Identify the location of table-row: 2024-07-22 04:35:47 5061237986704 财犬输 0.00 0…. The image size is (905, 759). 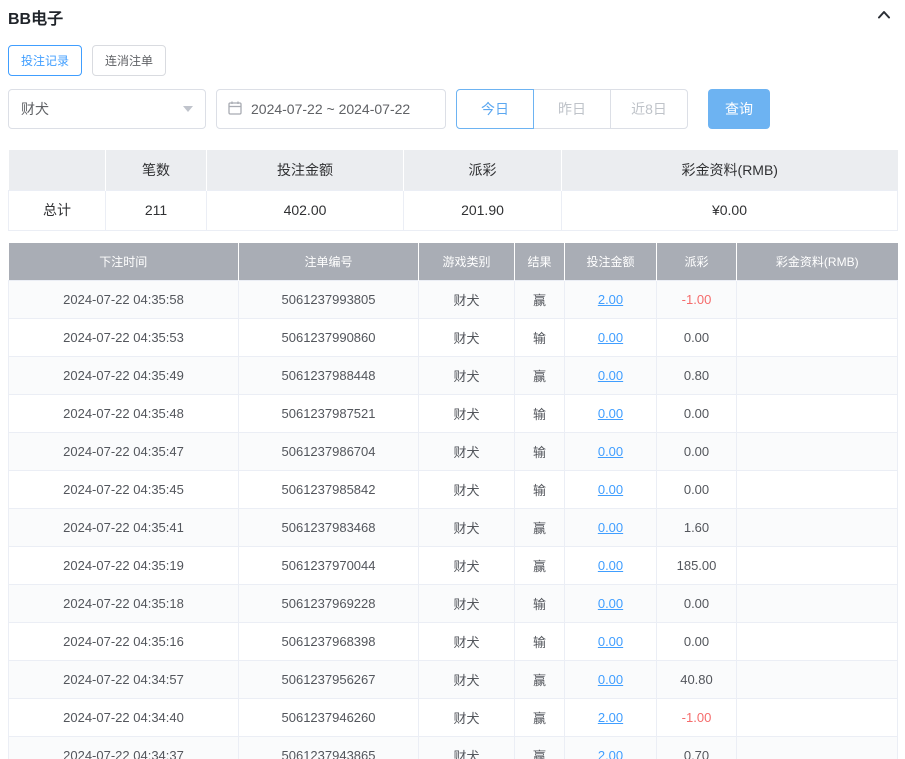
(453, 451).